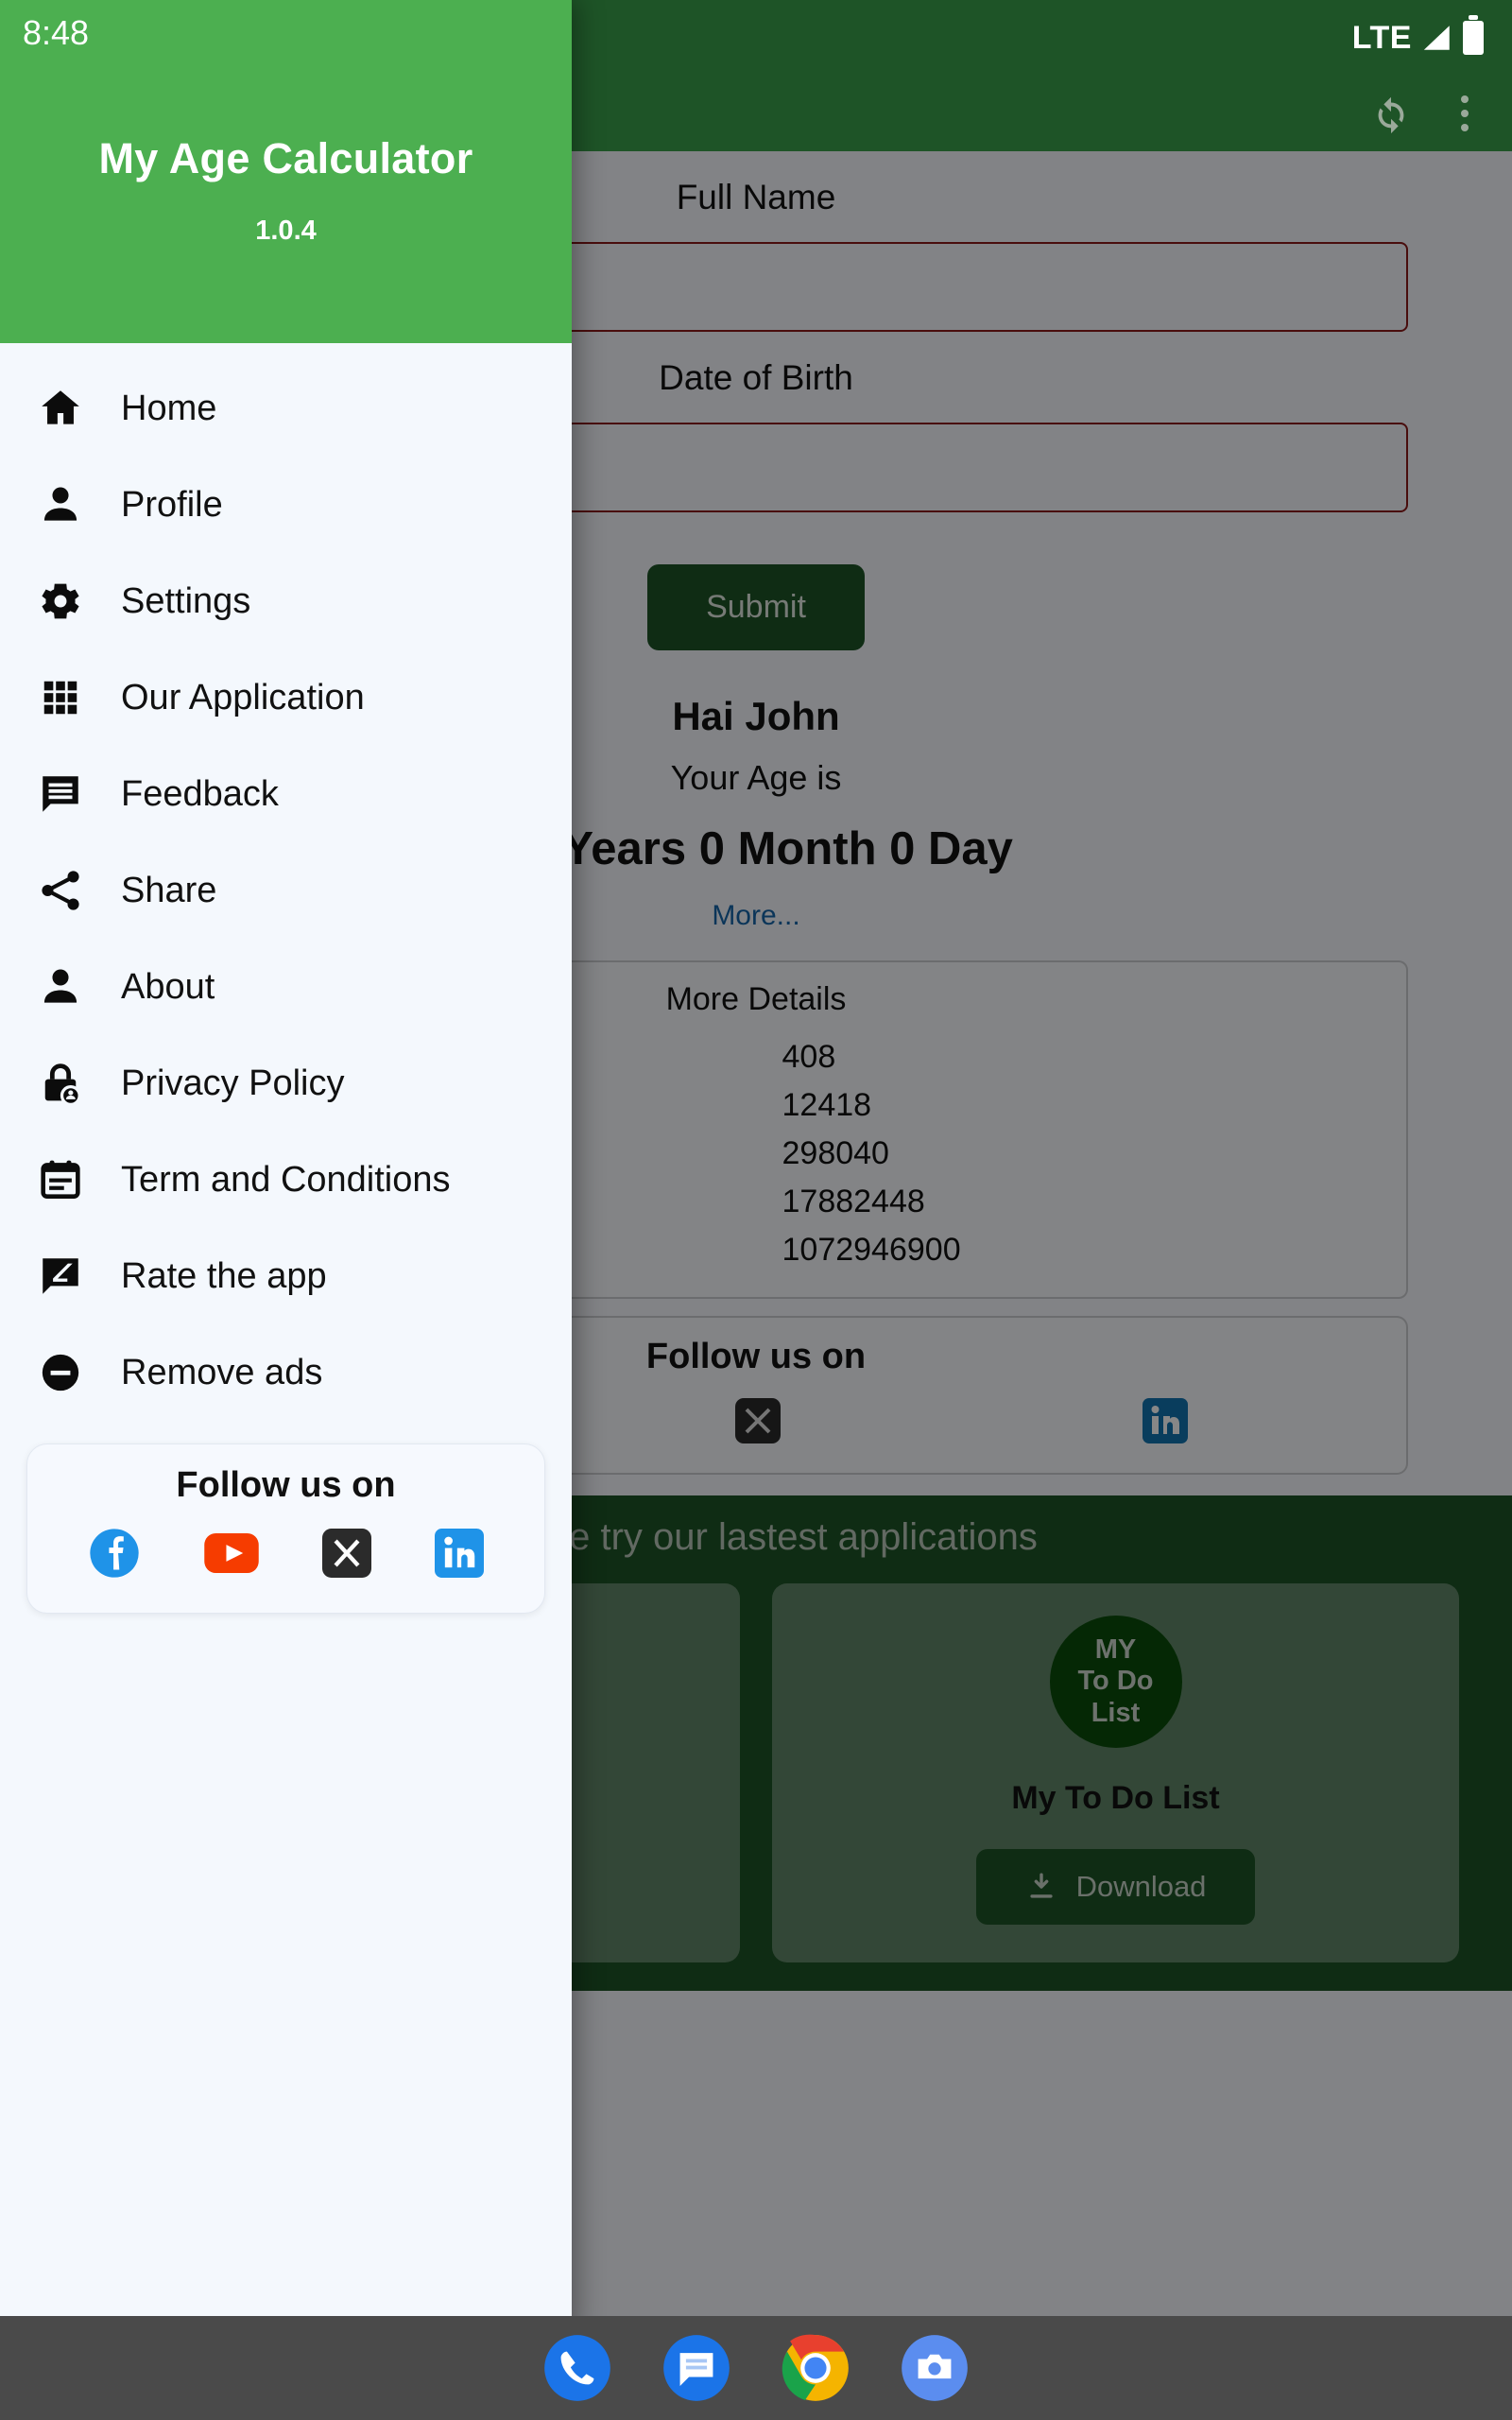 This screenshot has width=1512, height=2420. Describe the element at coordinates (577, 2368) in the screenshot. I see `phone-icon` at that location.